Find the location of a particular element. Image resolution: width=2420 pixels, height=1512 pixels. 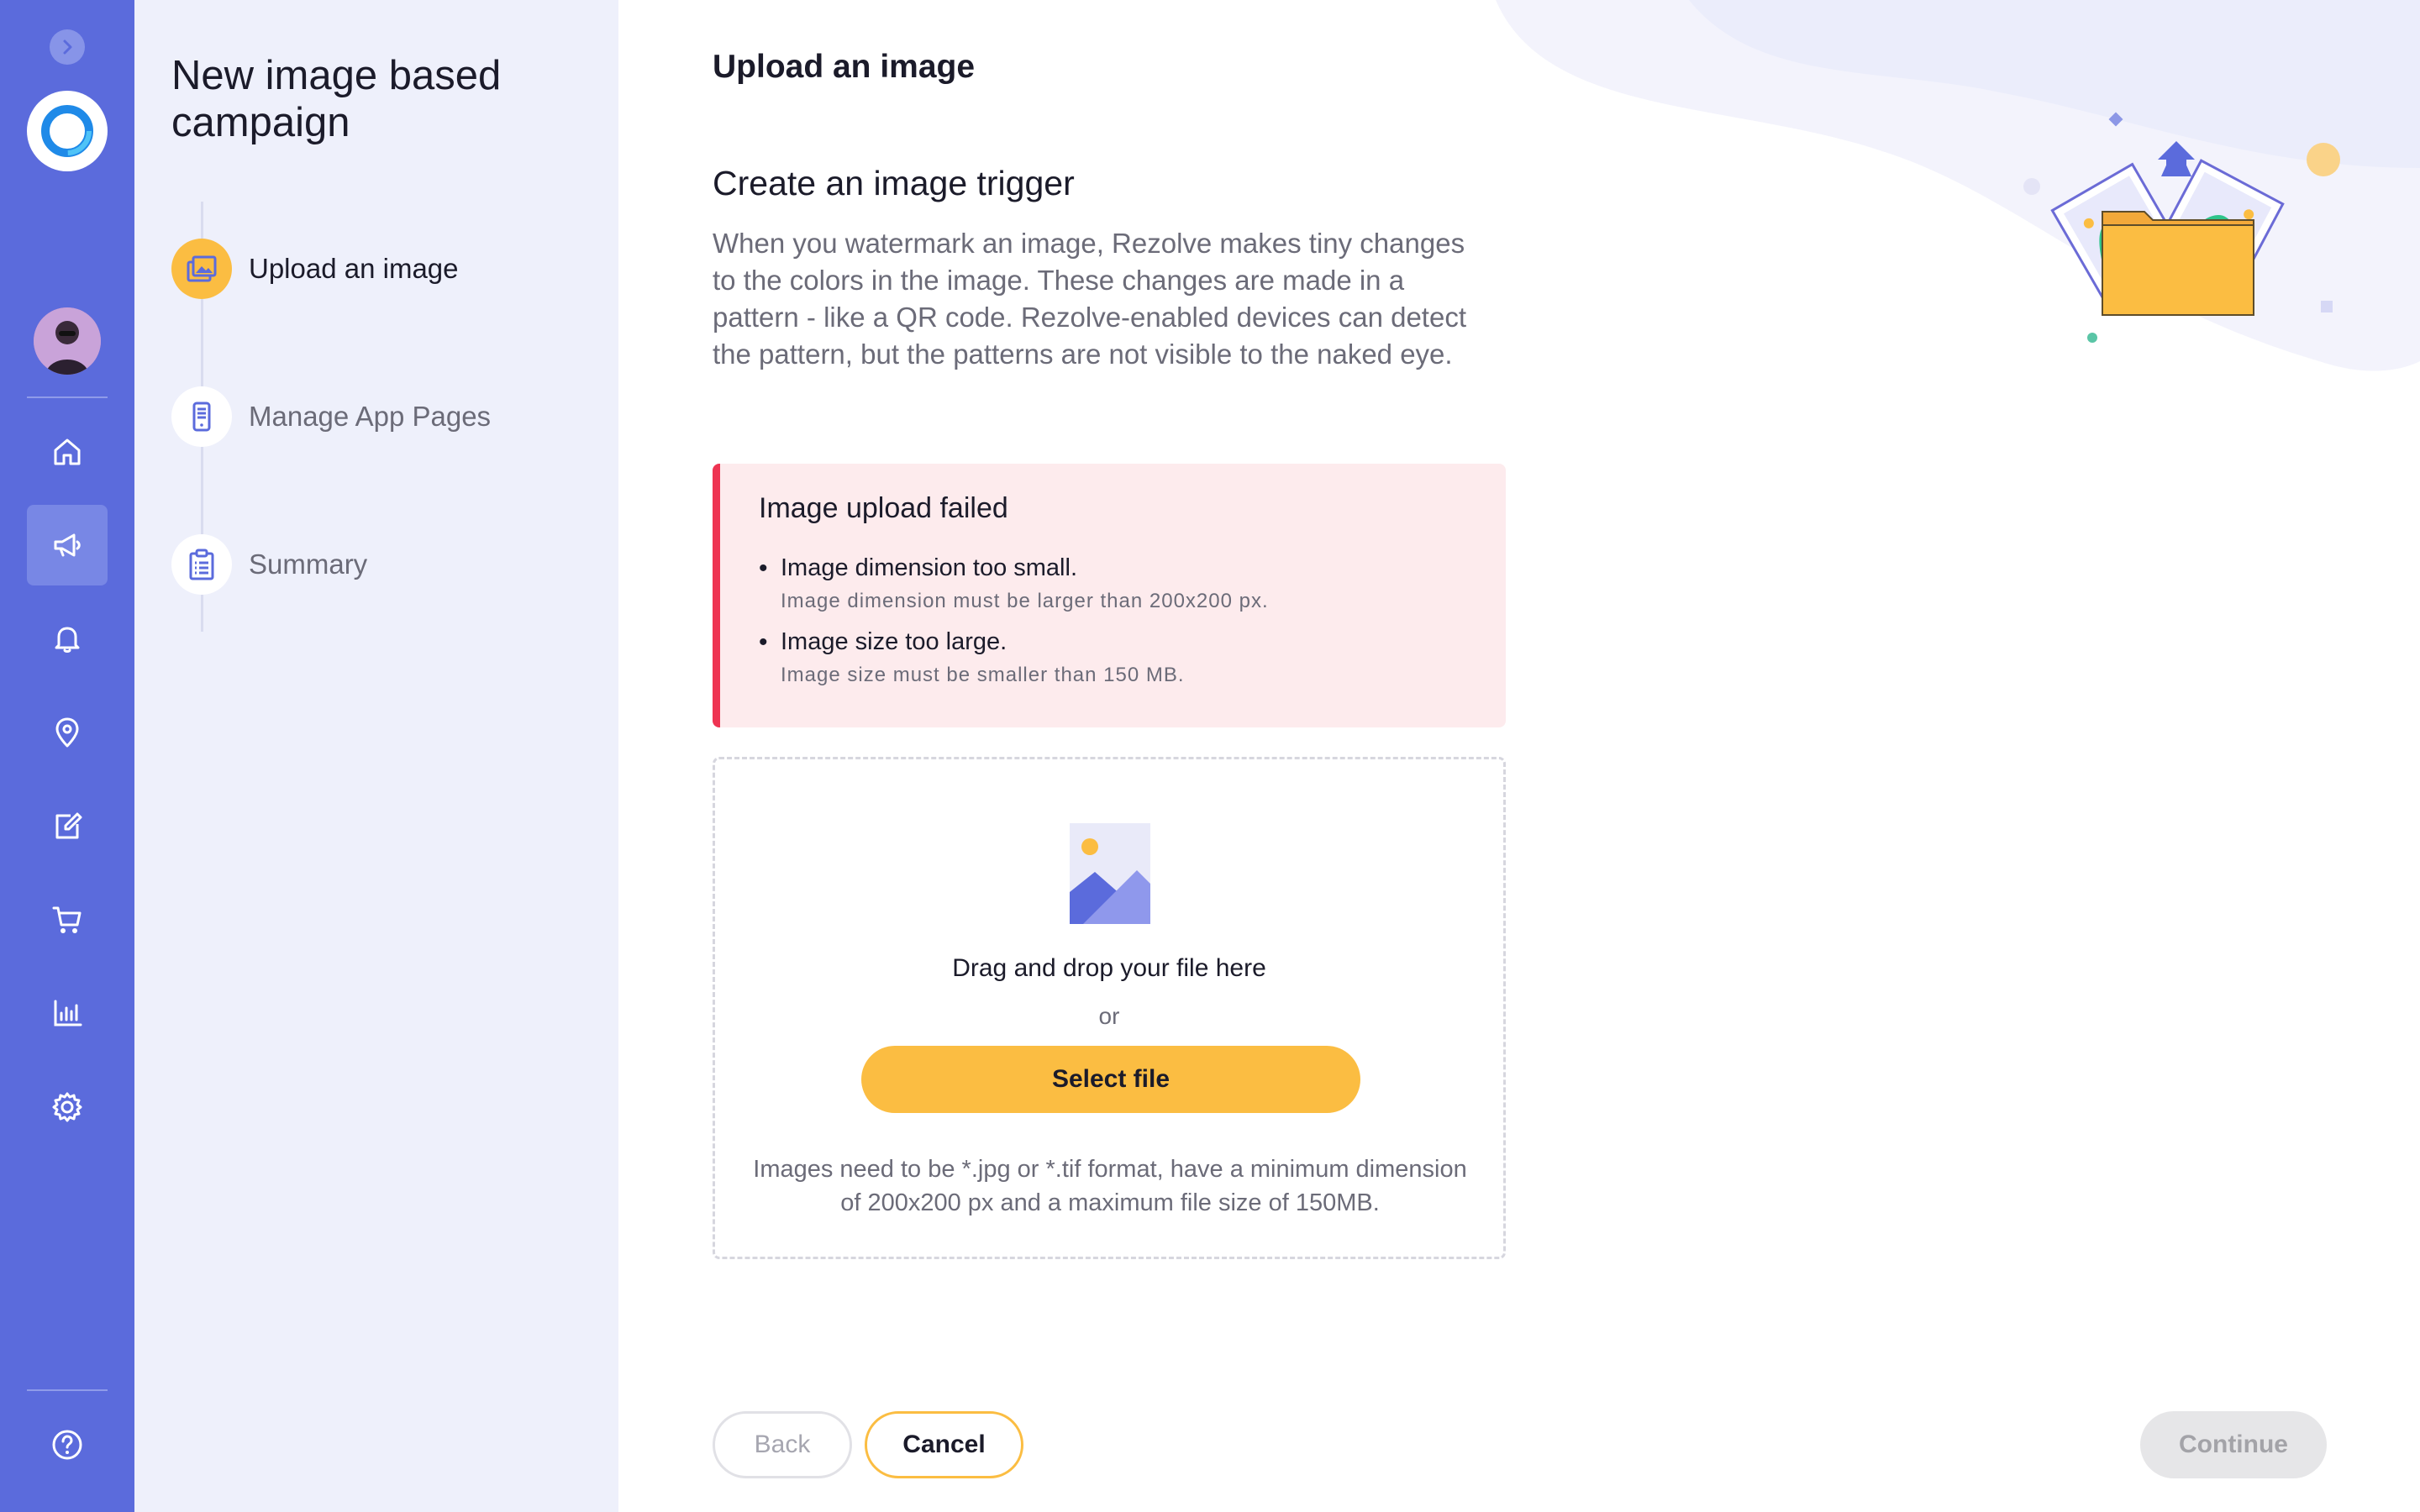

campaign-title: New image based campaign is located at coordinates (337, 99).